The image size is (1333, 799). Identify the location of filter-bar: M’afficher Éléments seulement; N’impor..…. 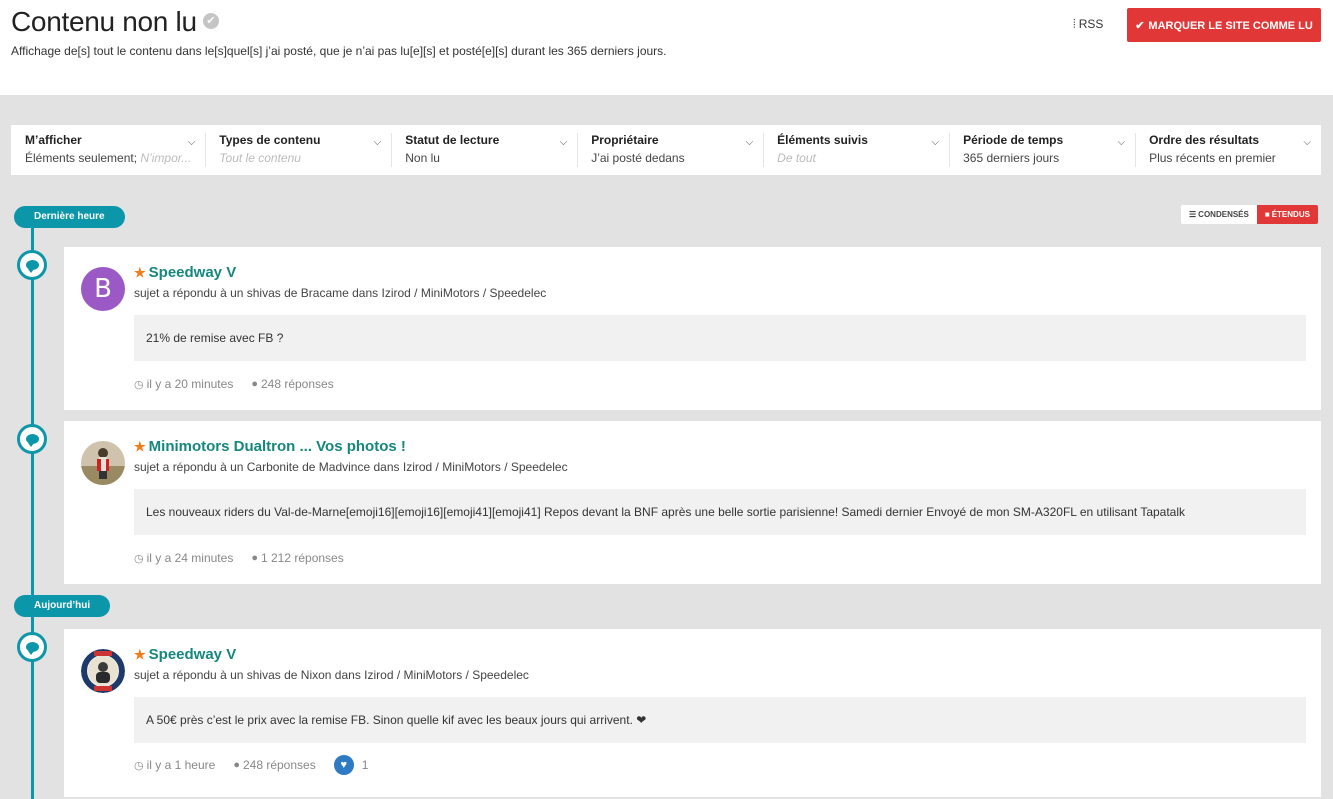
(666, 150).